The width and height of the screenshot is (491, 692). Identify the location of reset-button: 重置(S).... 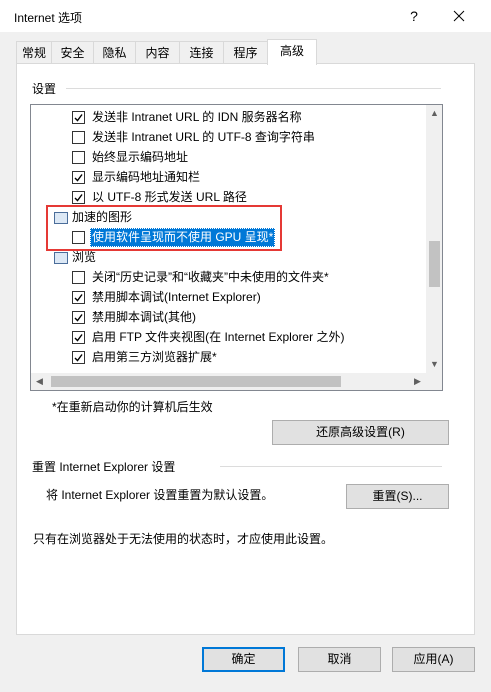
(397, 496).